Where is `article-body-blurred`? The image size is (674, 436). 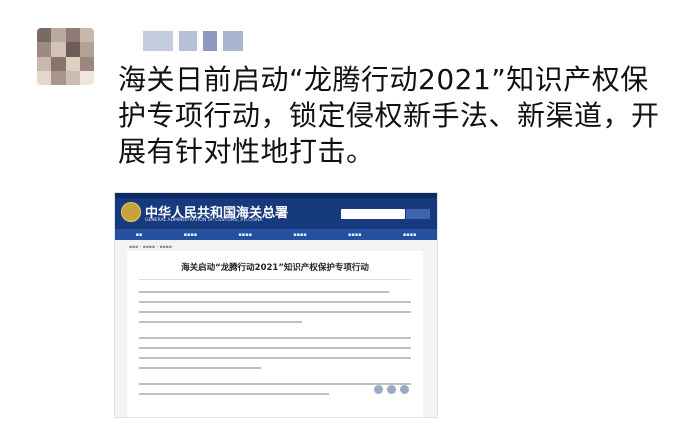 article-body-blurred is located at coordinates (275, 347).